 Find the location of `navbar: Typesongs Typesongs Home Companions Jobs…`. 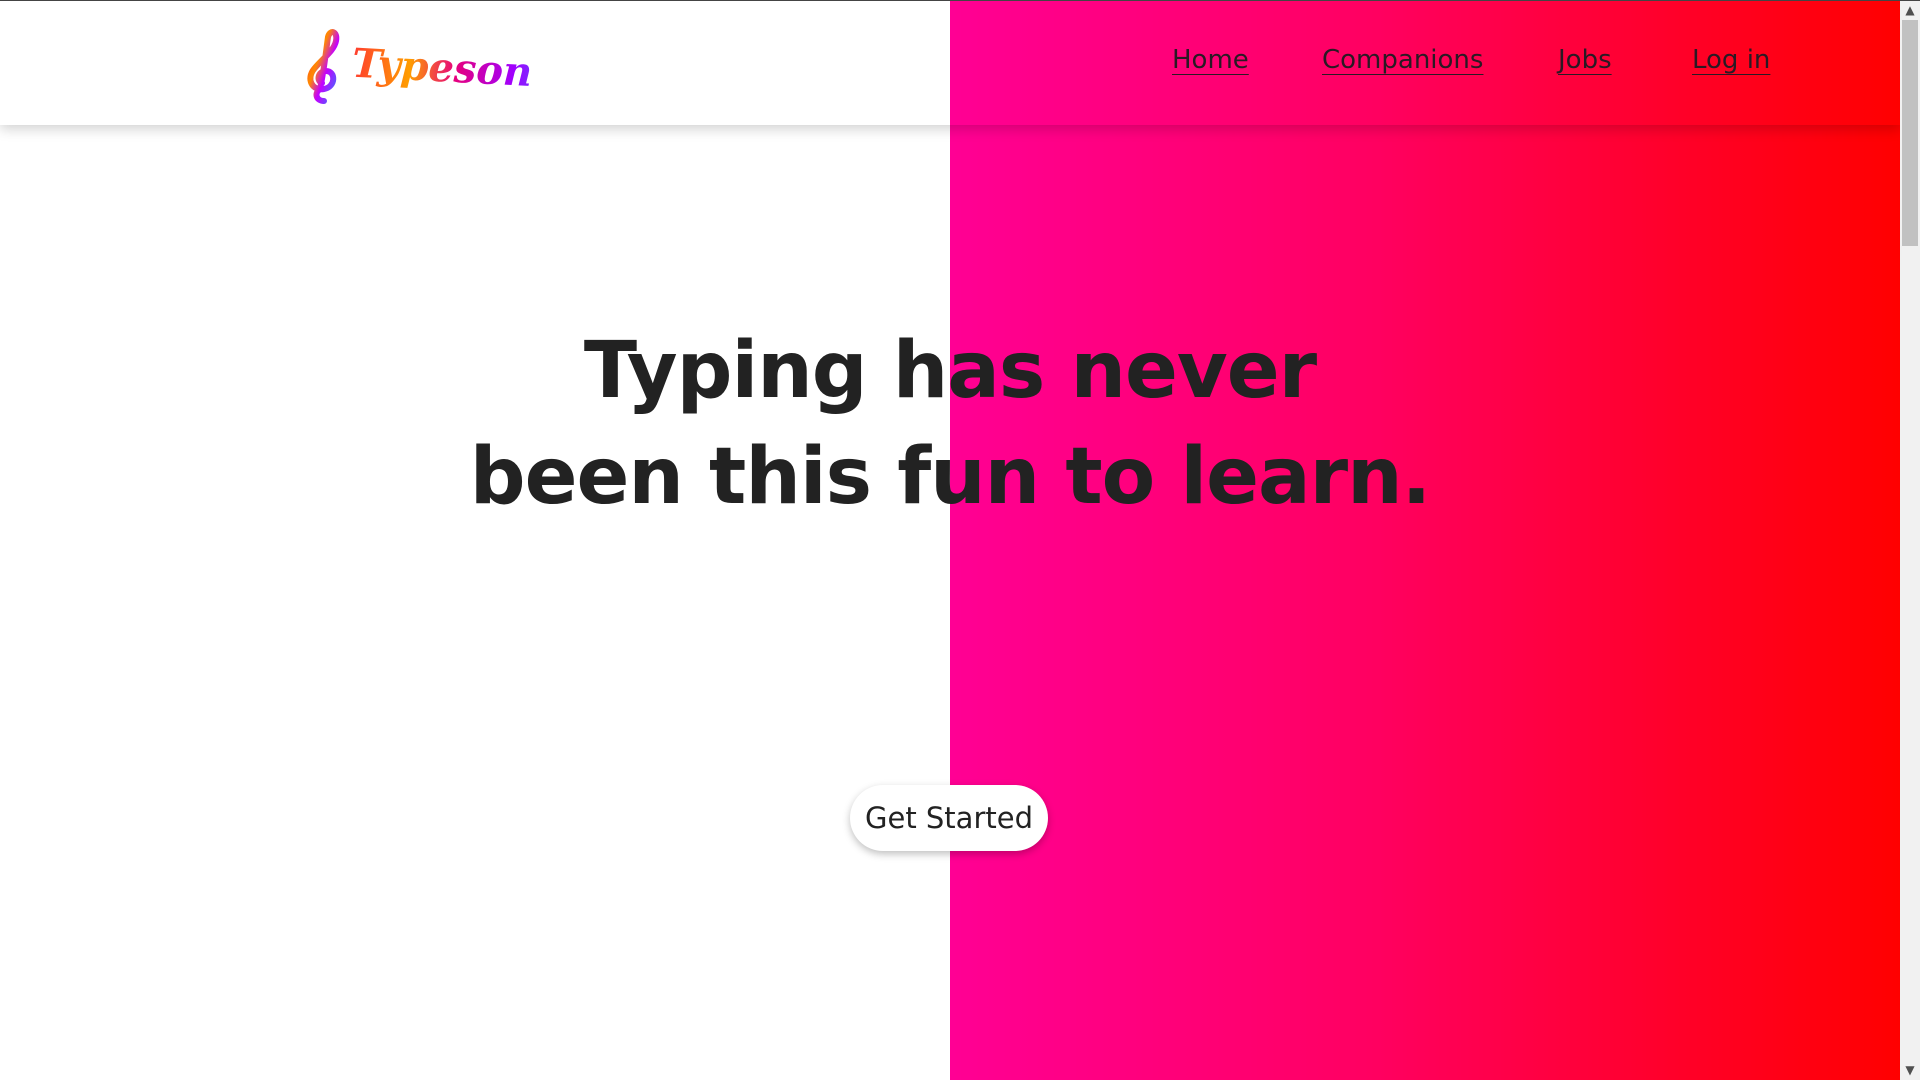

navbar: Typesongs Typesongs Home Companions Jobs… is located at coordinates (950, 63).